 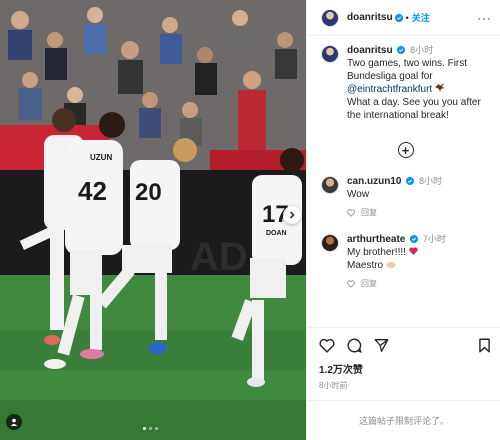 I want to click on carousel-dot-active, so click(x=144, y=428).